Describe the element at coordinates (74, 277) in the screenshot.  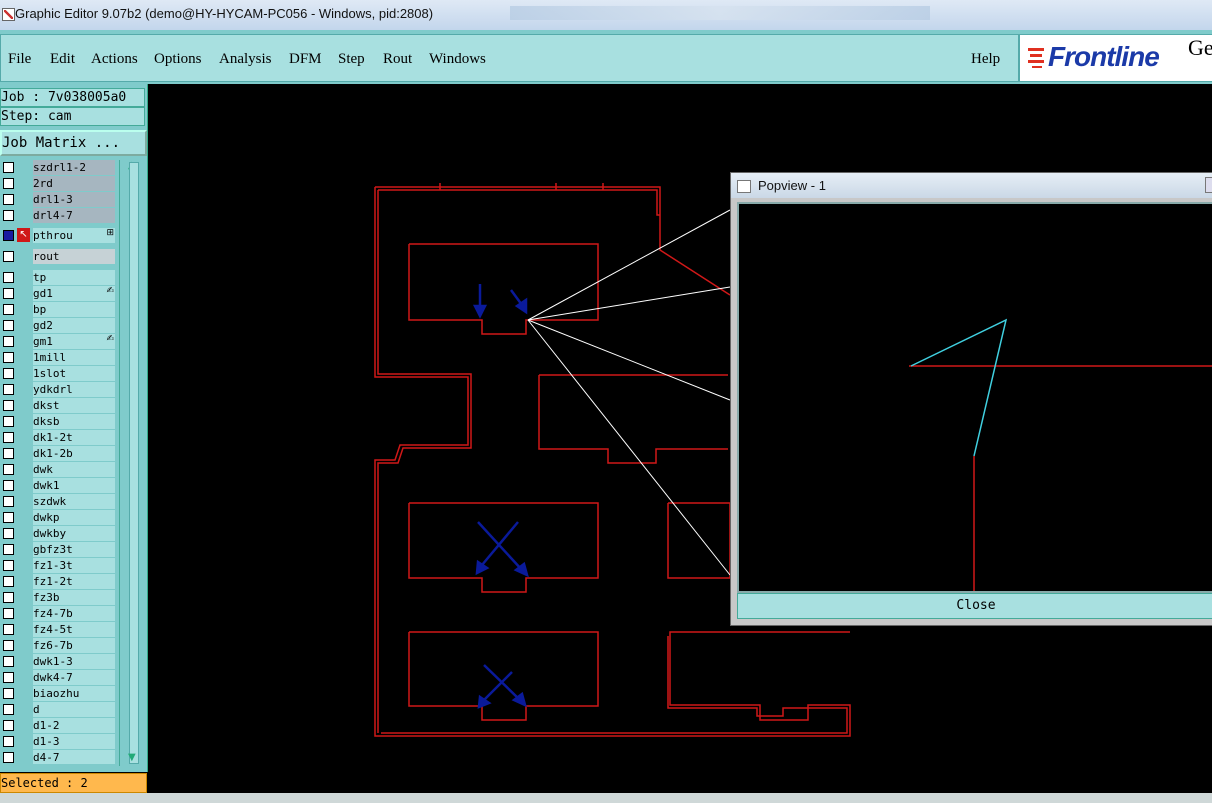
I see `layer-name: tp` at that location.